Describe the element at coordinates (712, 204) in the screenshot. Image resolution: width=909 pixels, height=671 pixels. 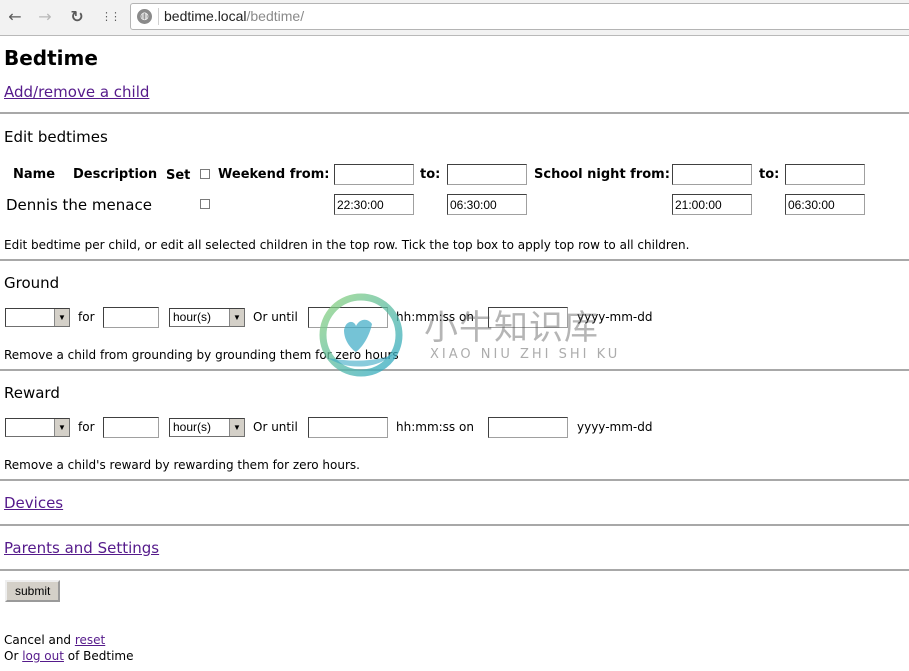
I see `child-school-from-input` at that location.